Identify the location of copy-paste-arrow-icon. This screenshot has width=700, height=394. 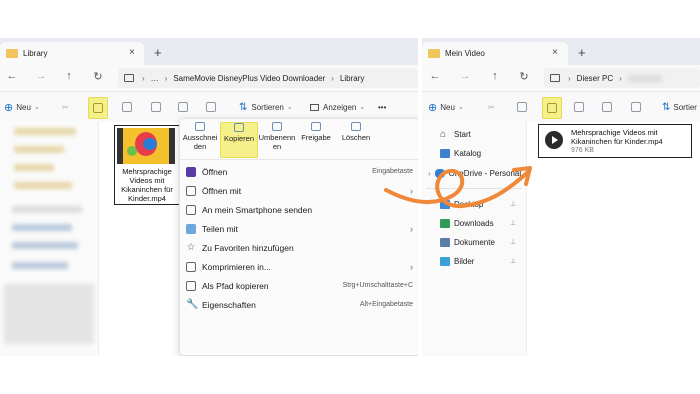
(458, 187).